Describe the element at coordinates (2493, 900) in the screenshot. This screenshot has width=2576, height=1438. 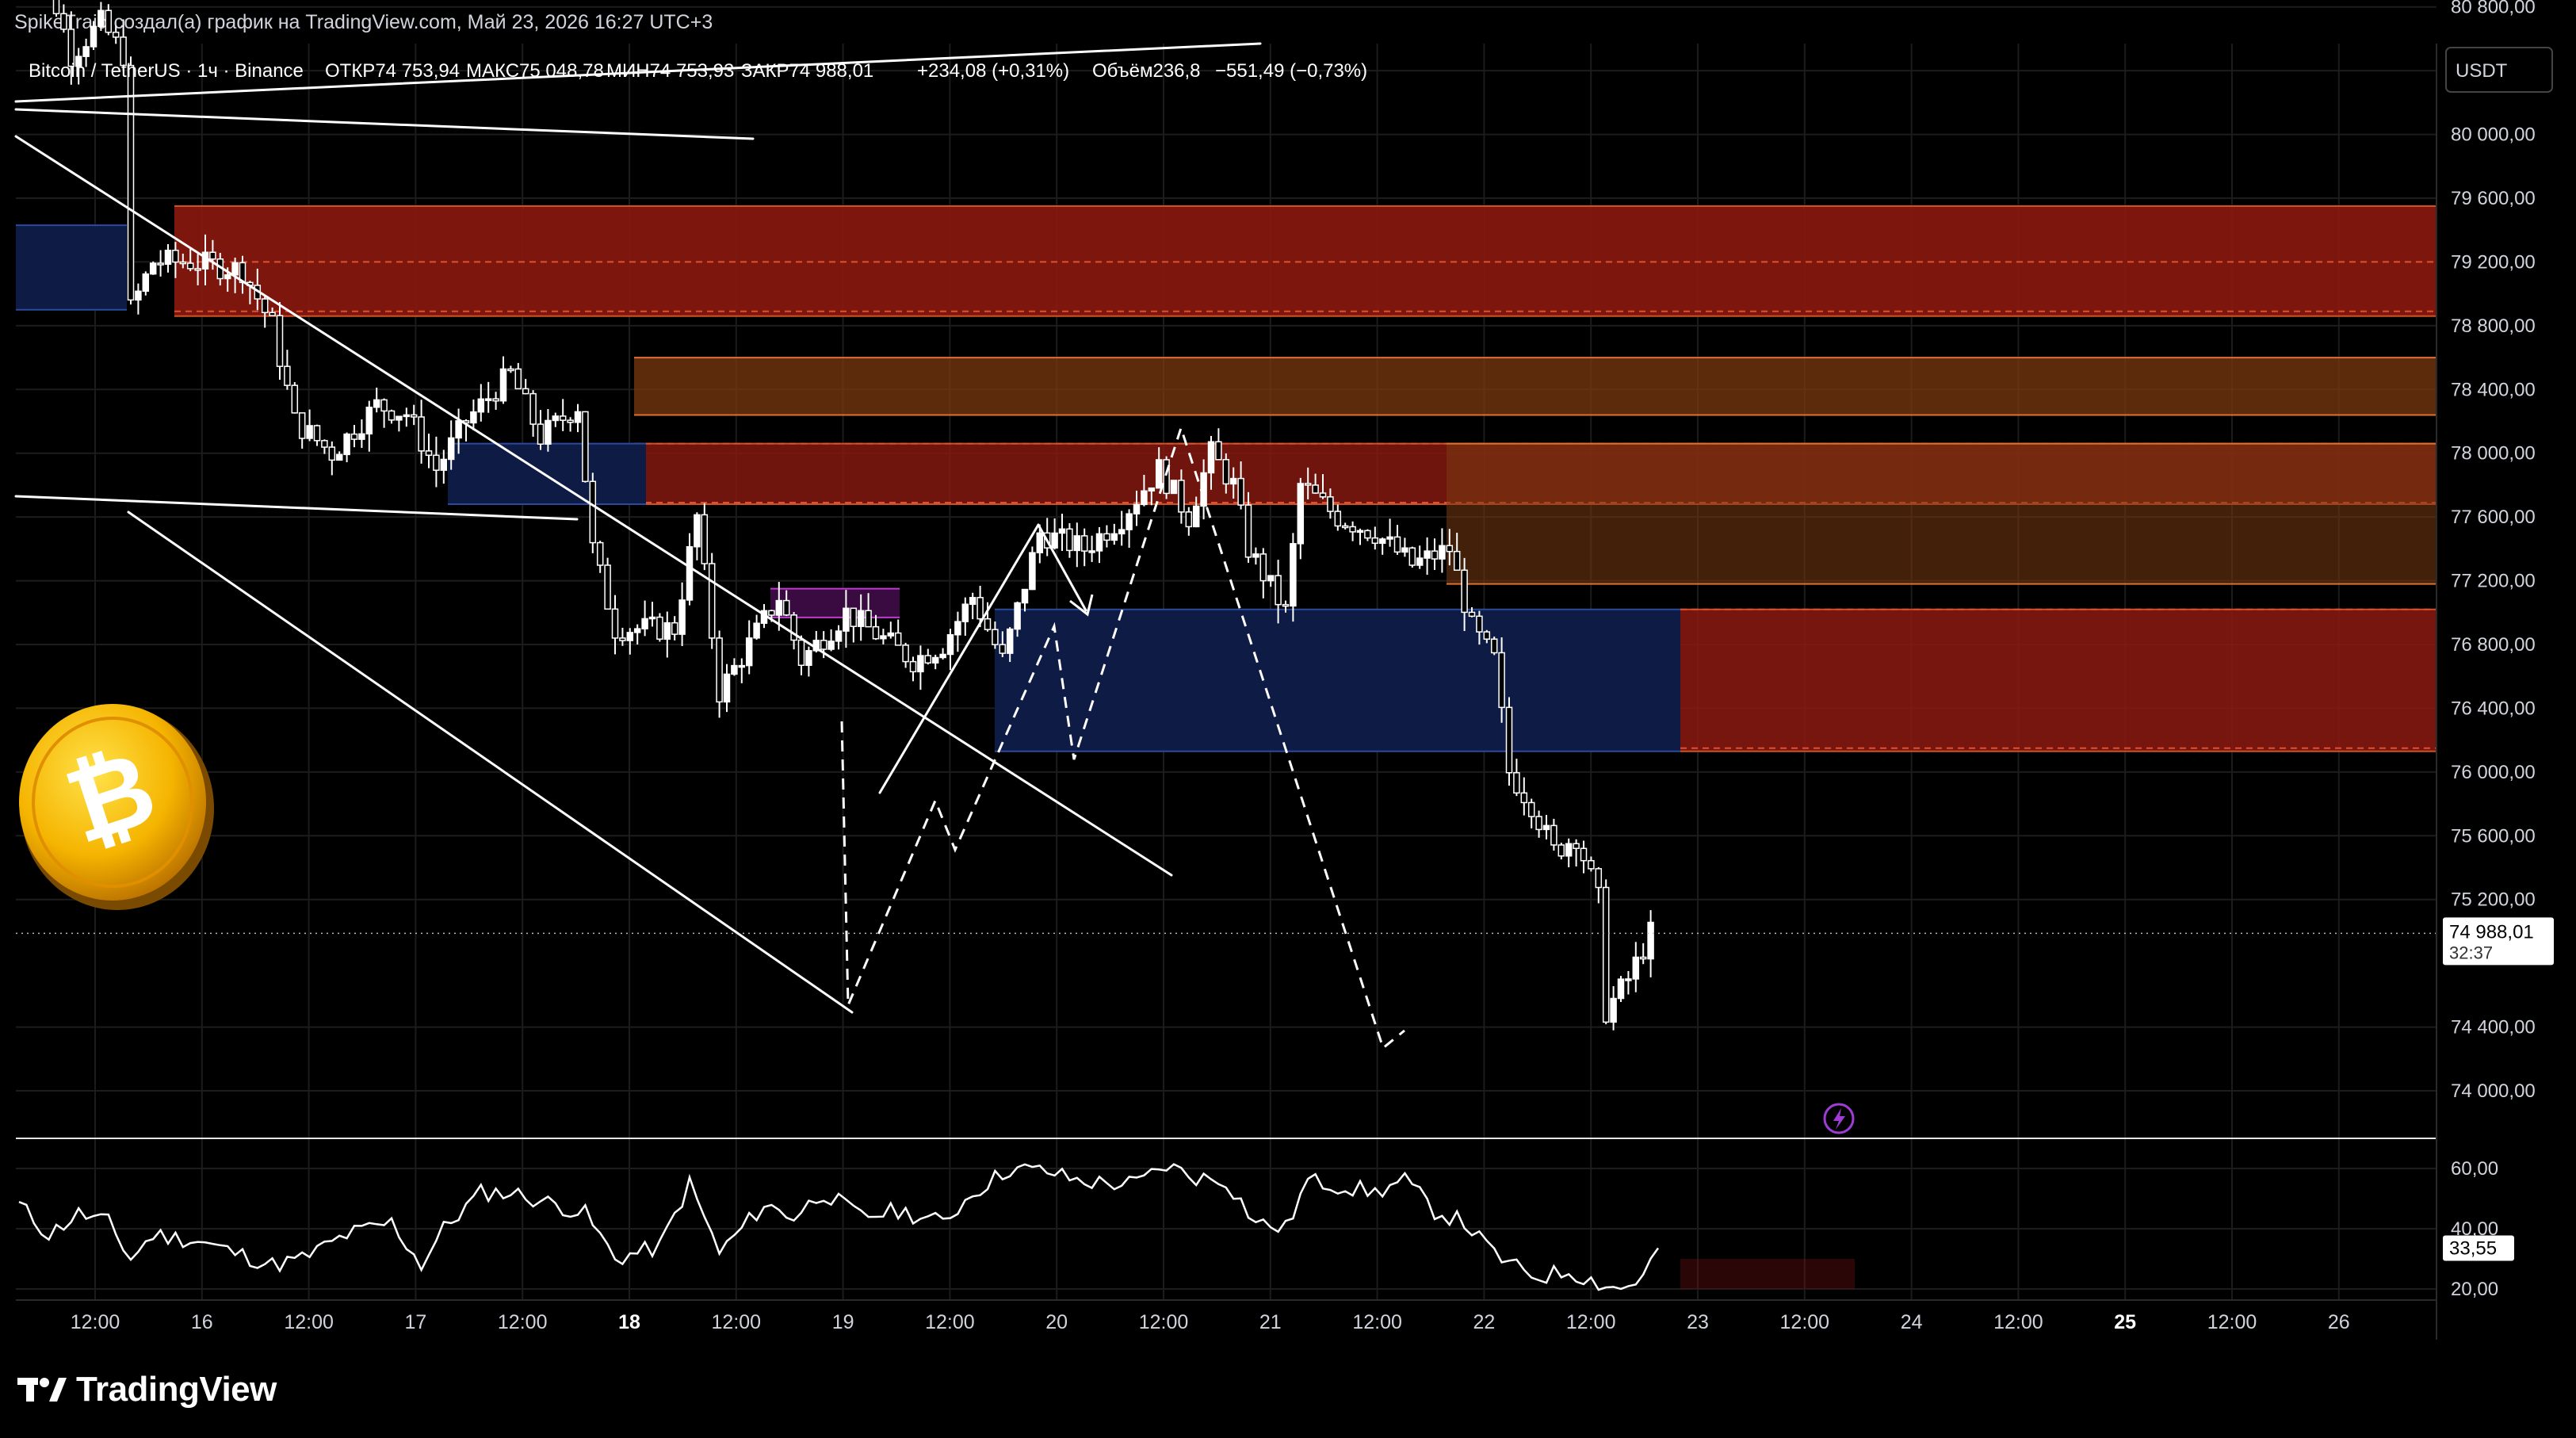
I see `price-tick-label: 75 200,00` at that location.